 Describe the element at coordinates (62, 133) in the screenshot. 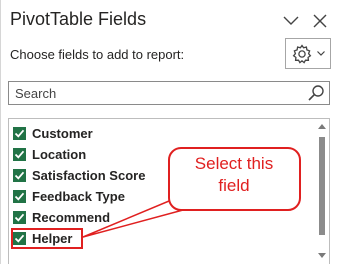

I see `field-label: Customer` at that location.